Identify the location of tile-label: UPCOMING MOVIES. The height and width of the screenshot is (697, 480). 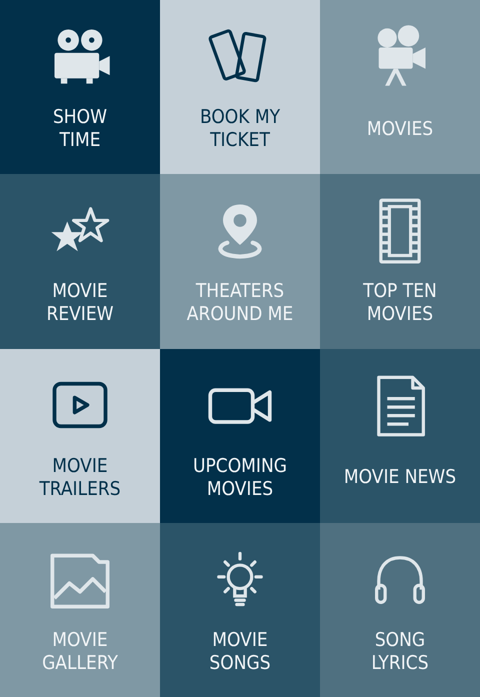
(240, 477).